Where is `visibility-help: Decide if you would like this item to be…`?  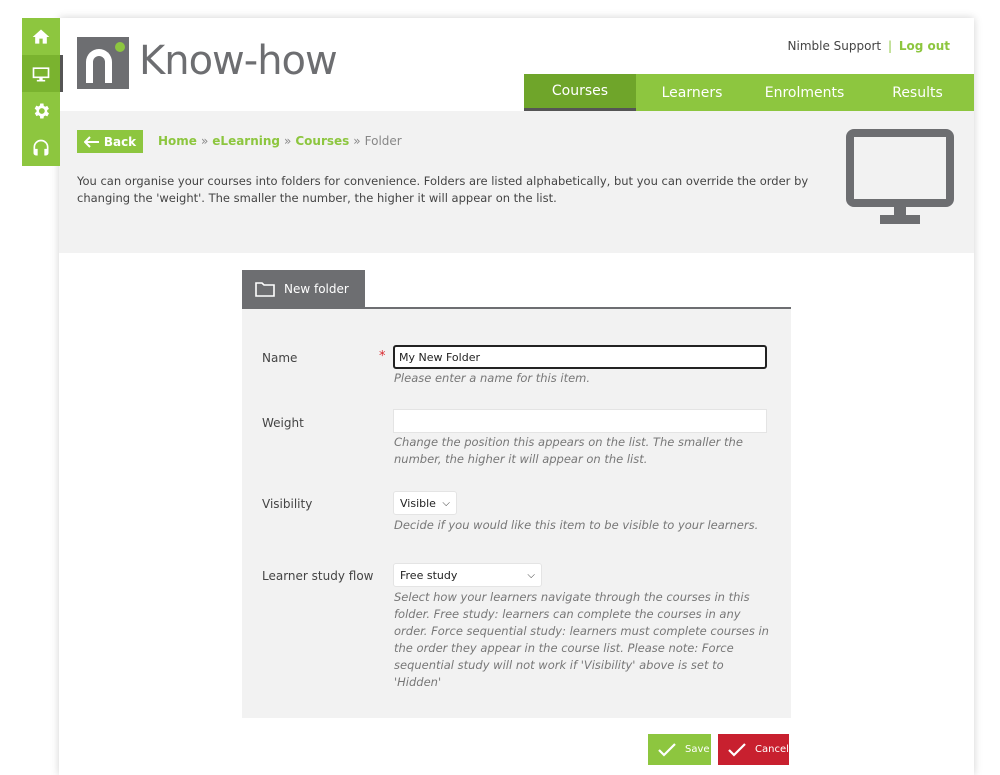
visibility-help: Decide if you would like this item to be… is located at coordinates (576, 525).